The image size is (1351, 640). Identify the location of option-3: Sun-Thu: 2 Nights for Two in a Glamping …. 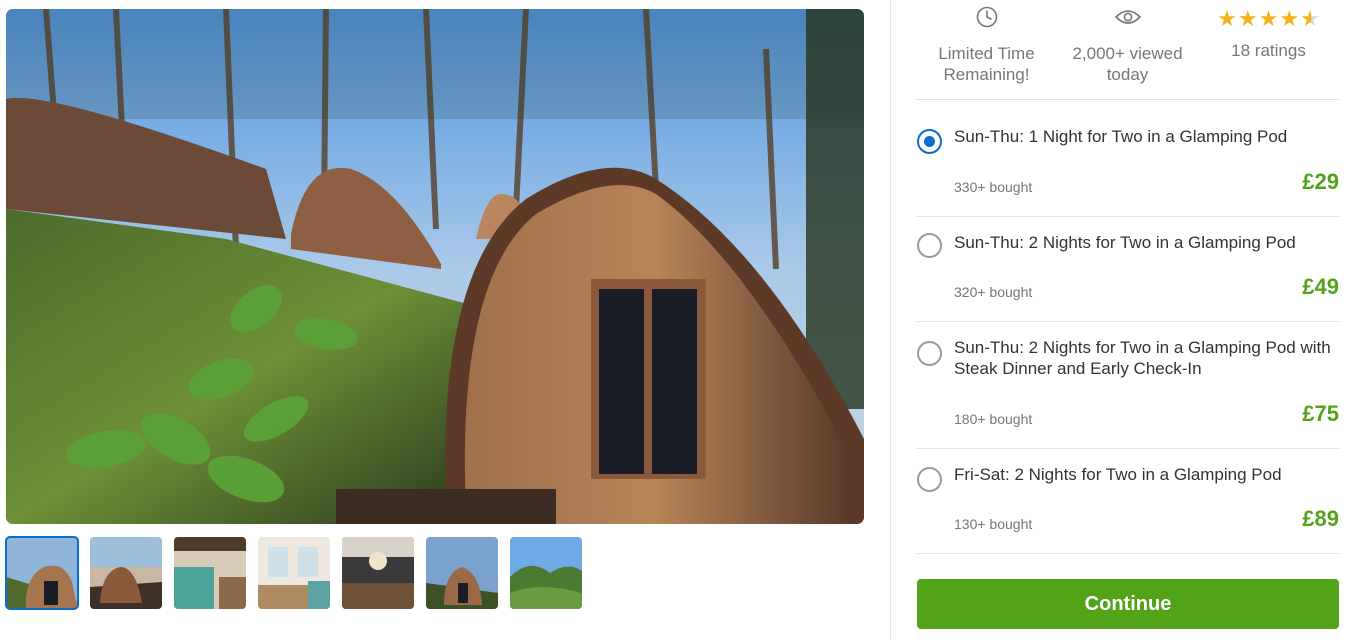
(1127, 385).